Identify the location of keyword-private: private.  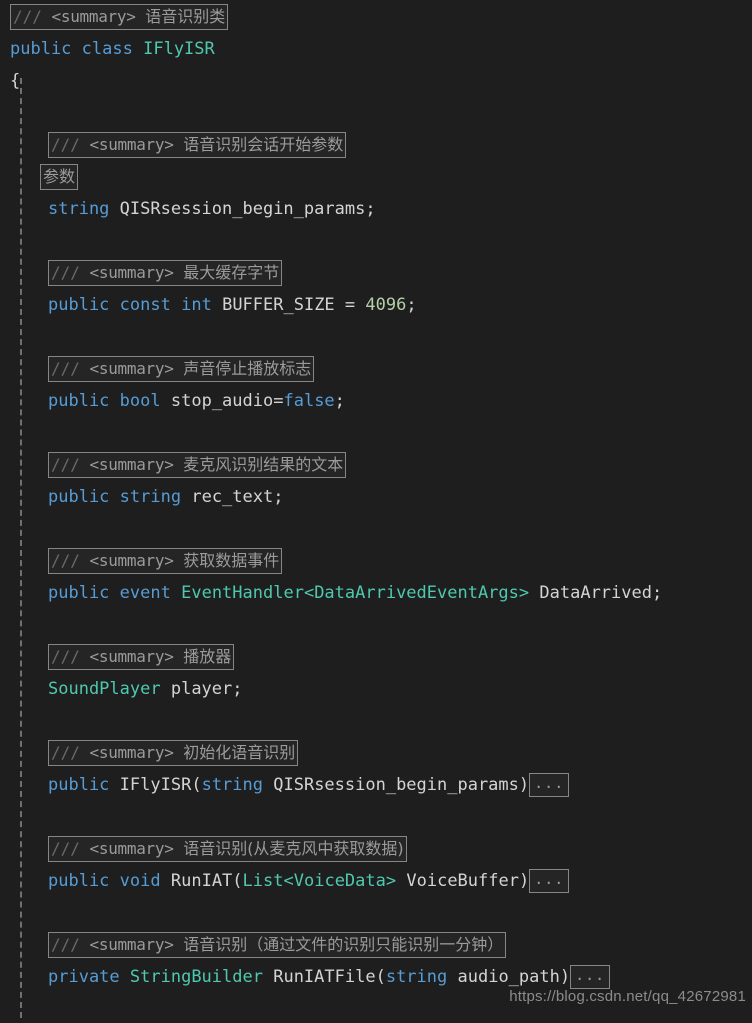
(84, 977).